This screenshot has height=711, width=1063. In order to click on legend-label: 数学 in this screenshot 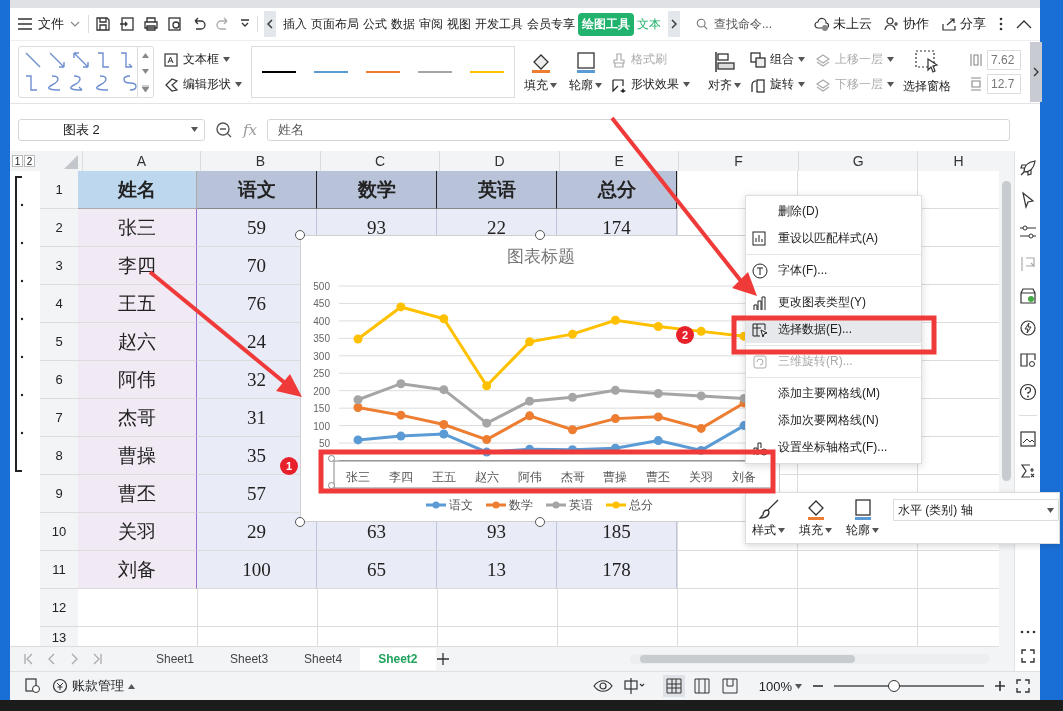, I will do `click(521, 505)`.